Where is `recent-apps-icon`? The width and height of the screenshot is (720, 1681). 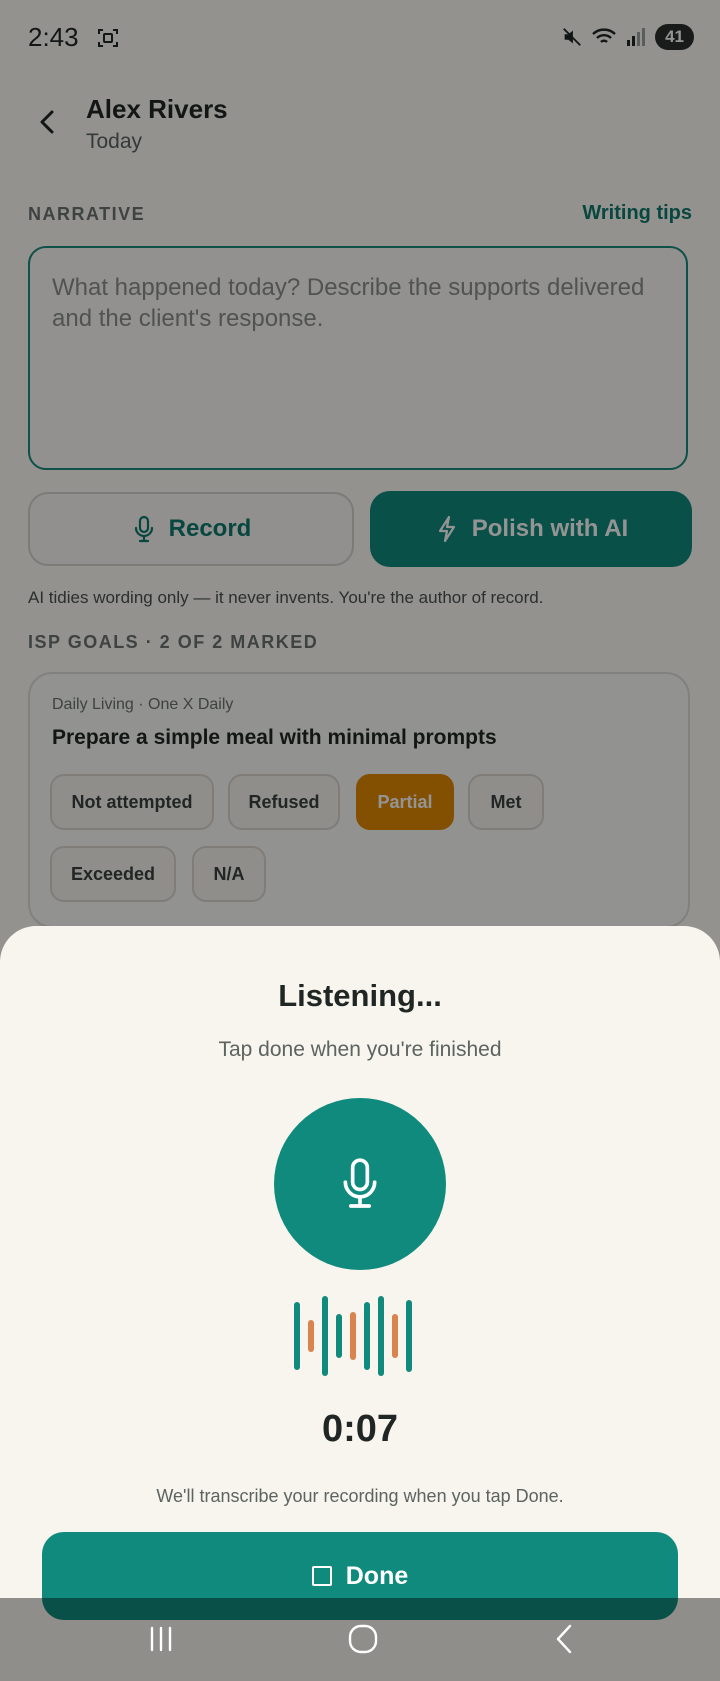 recent-apps-icon is located at coordinates (161, 1639).